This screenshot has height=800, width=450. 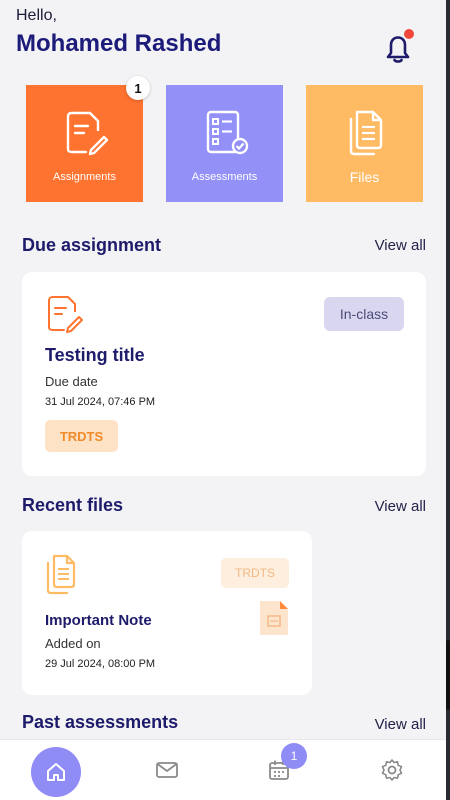 I want to click on due-date-label: Due date, so click(x=71, y=381).